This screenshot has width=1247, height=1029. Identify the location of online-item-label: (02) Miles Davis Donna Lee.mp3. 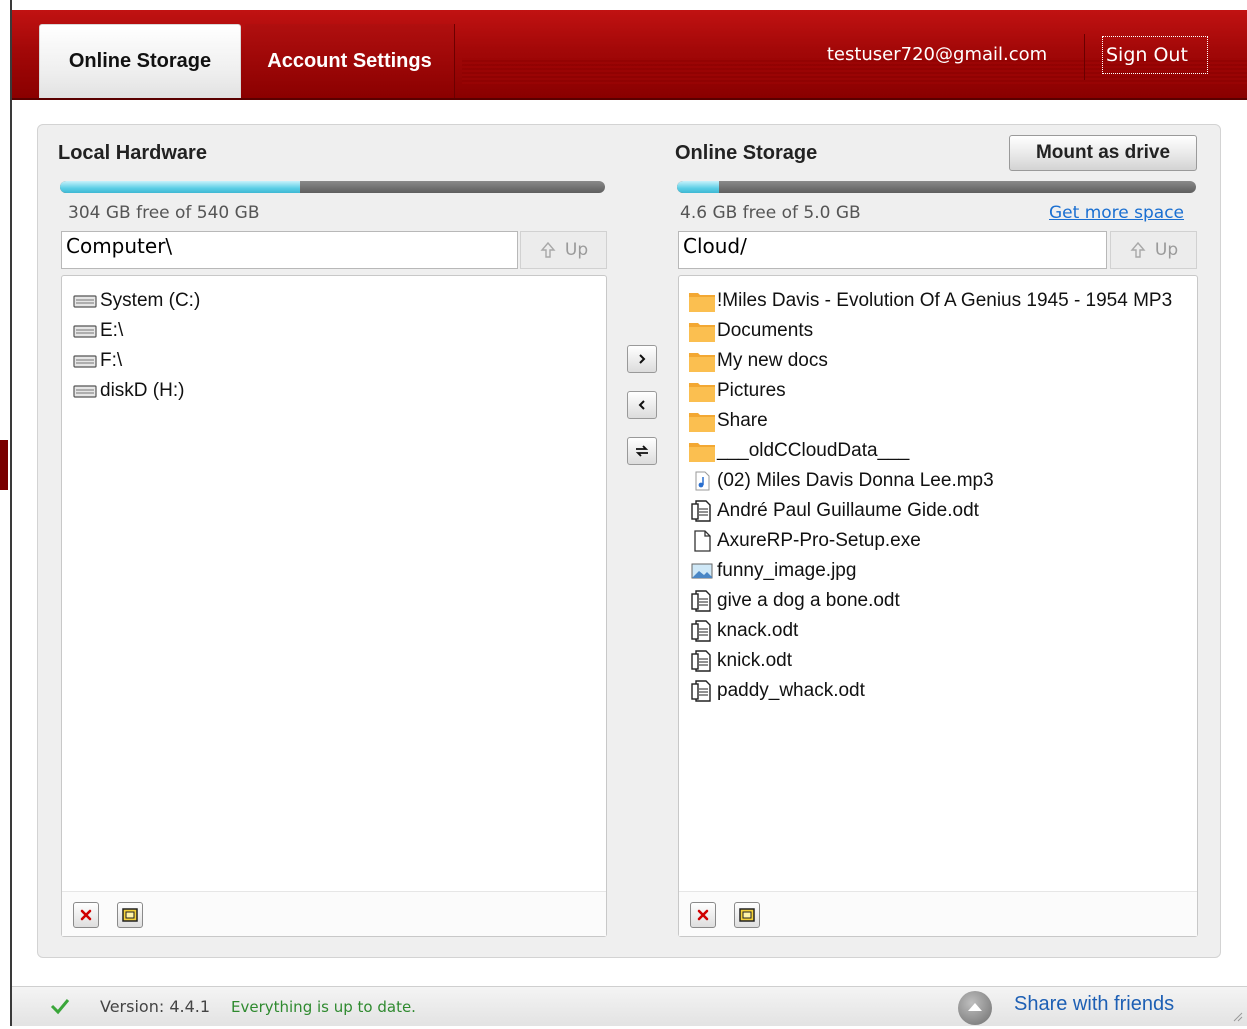
(855, 480).